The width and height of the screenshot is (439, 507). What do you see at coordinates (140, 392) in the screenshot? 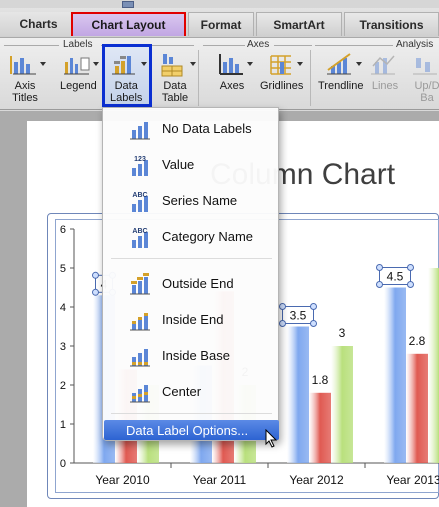
I see `center-icon` at bounding box center [140, 392].